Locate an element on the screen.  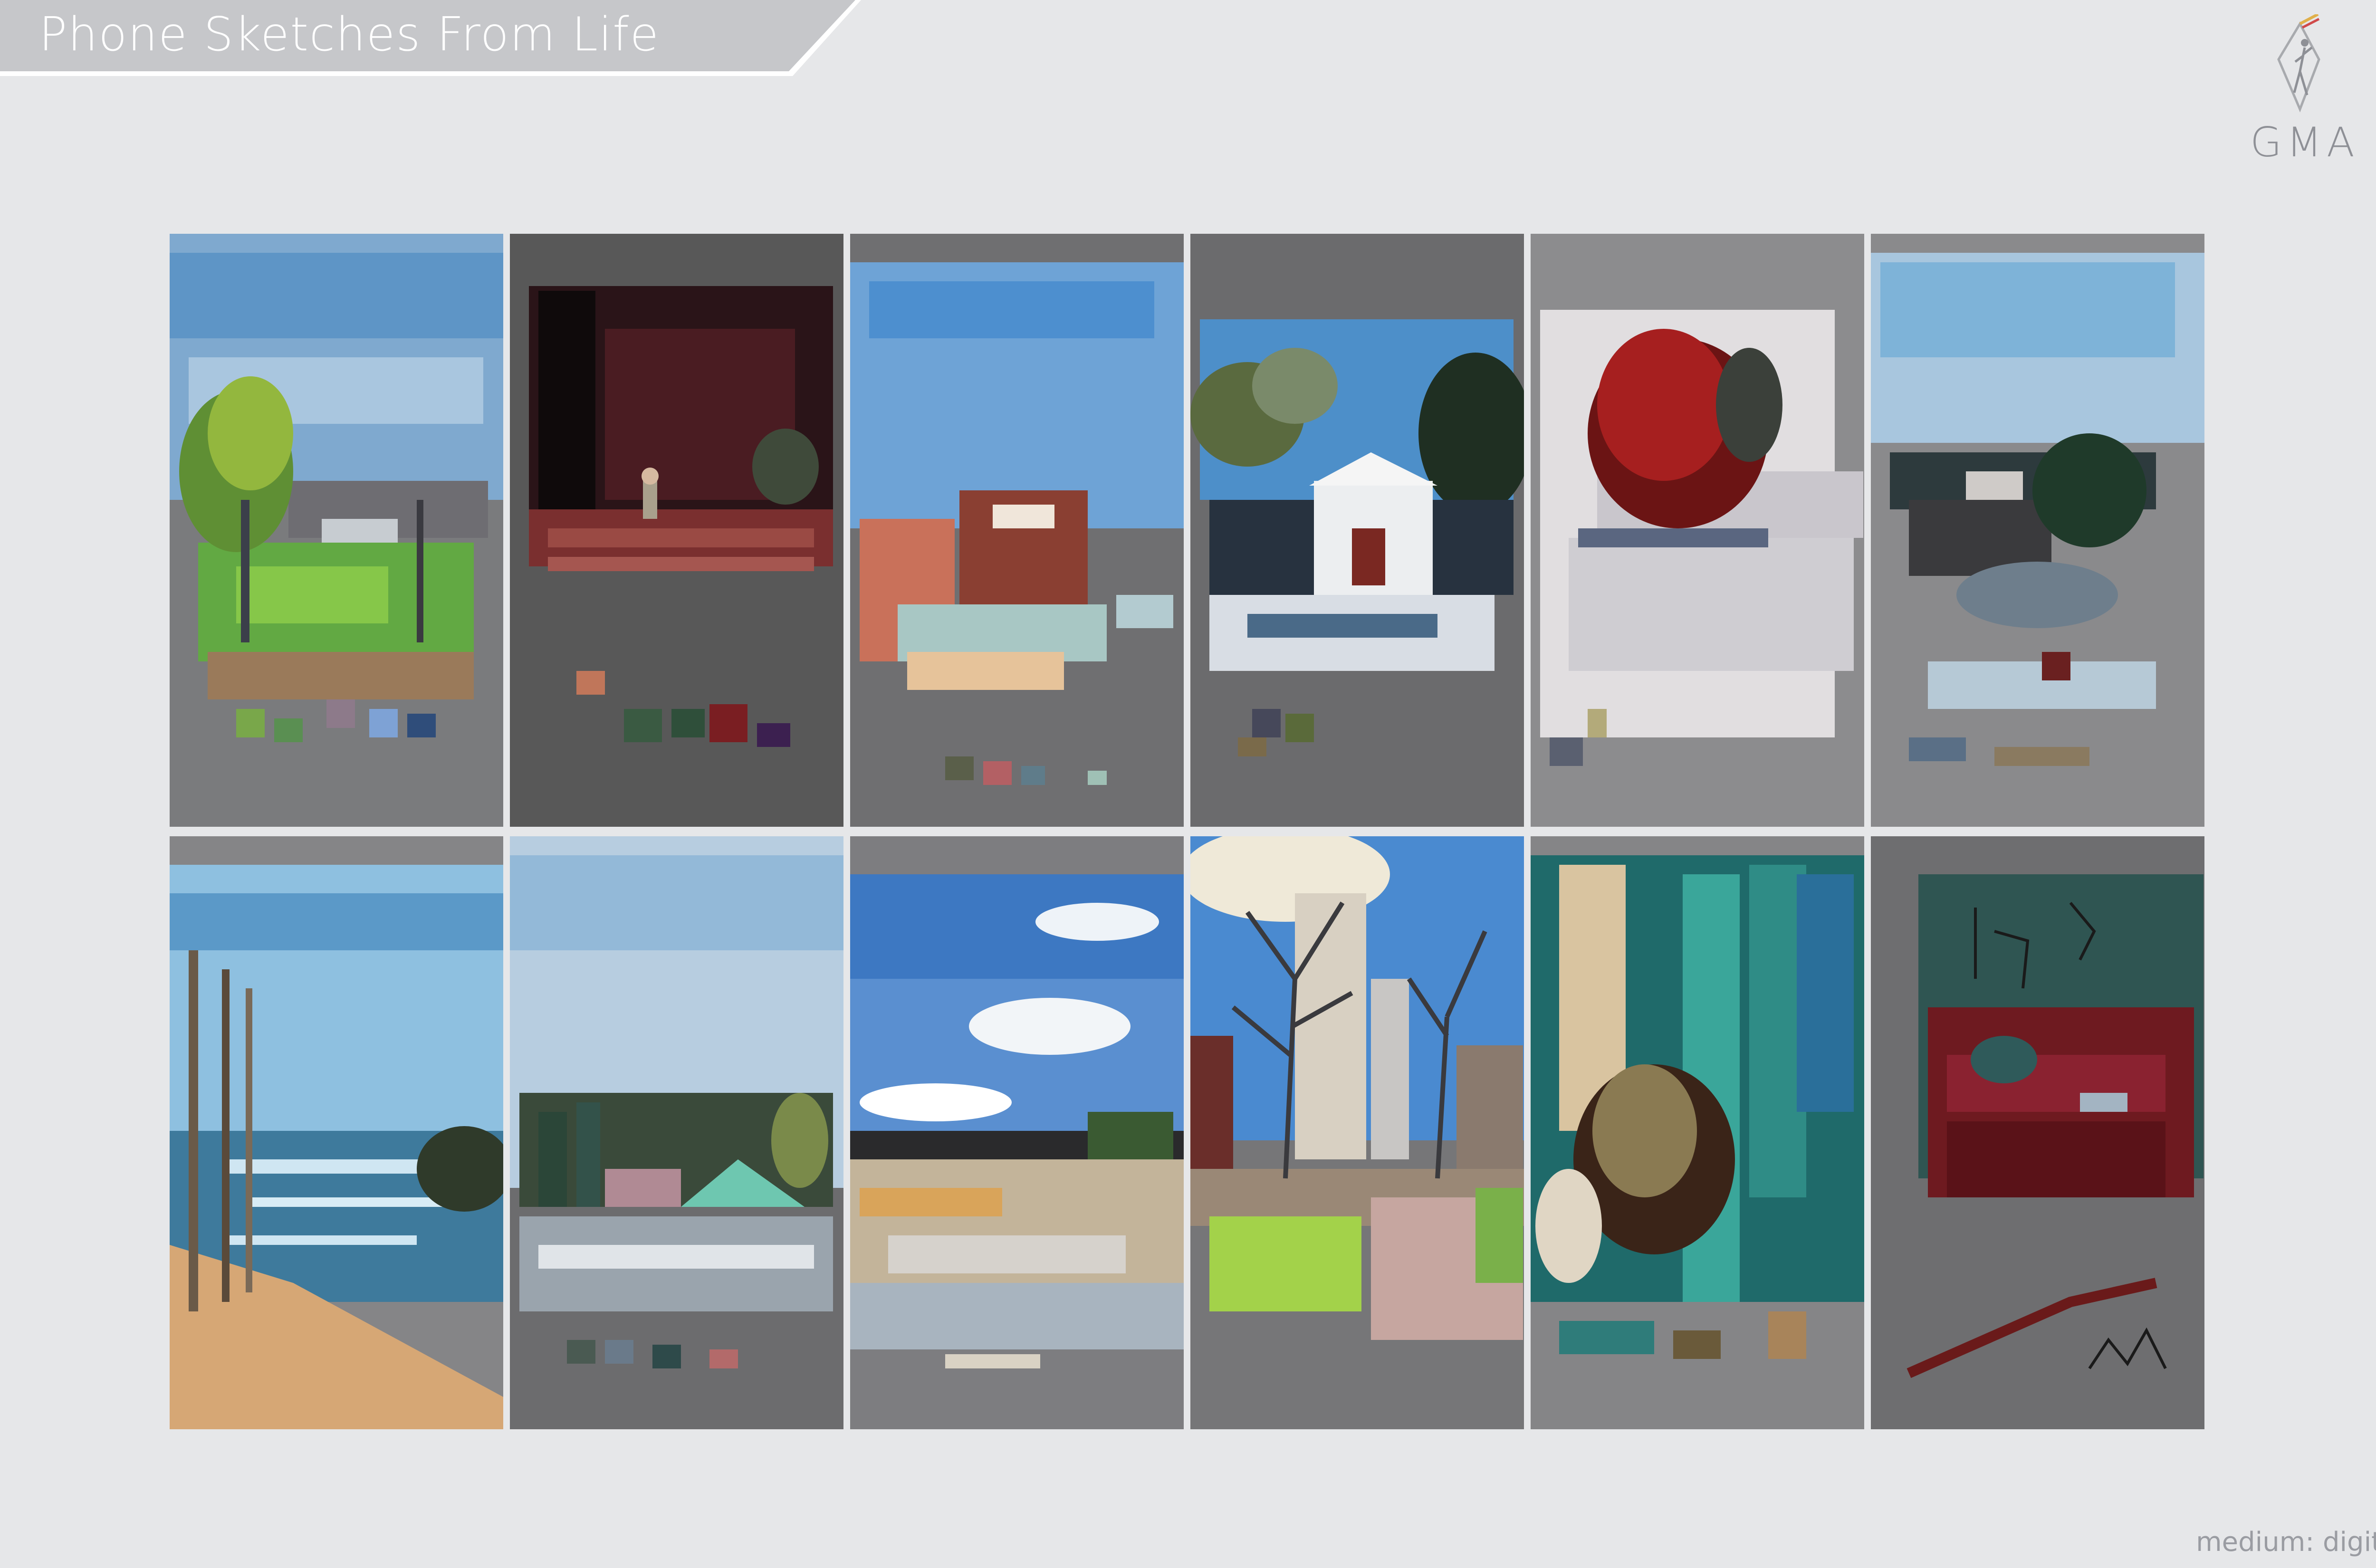
sketch-stage-performer is located at coordinates (676, 530).